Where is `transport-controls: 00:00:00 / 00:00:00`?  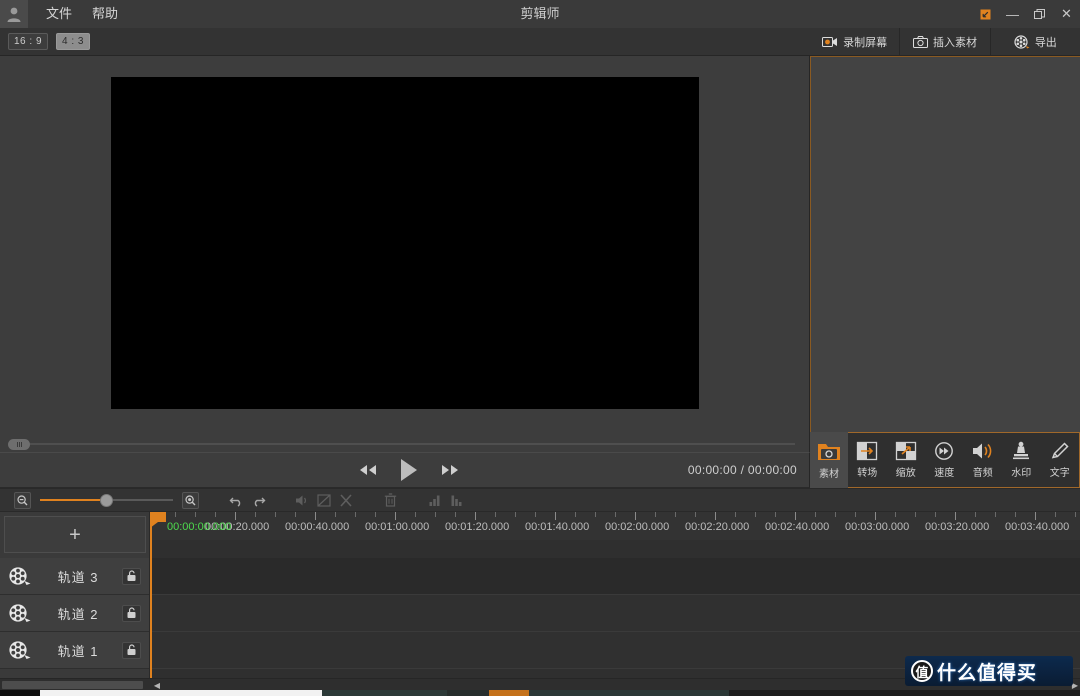 transport-controls: 00:00:00 / 00:00:00 is located at coordinates (405, 470).